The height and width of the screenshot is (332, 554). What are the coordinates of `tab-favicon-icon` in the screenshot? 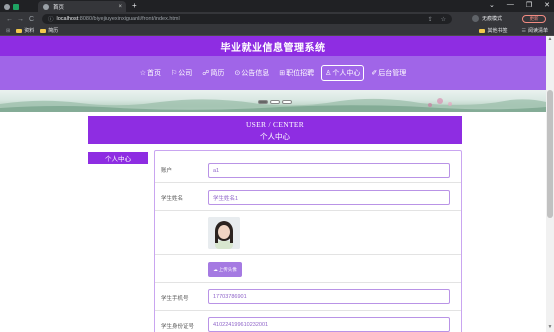 It's located at (46, 6).